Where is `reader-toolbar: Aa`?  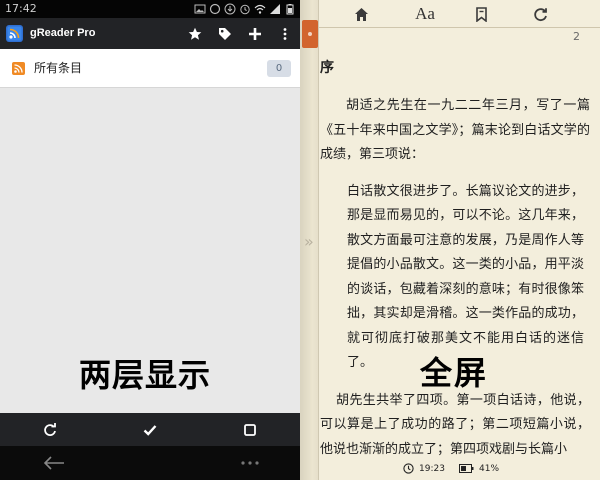
reader-toolbar: Aa is located at coordinates (459, 14).